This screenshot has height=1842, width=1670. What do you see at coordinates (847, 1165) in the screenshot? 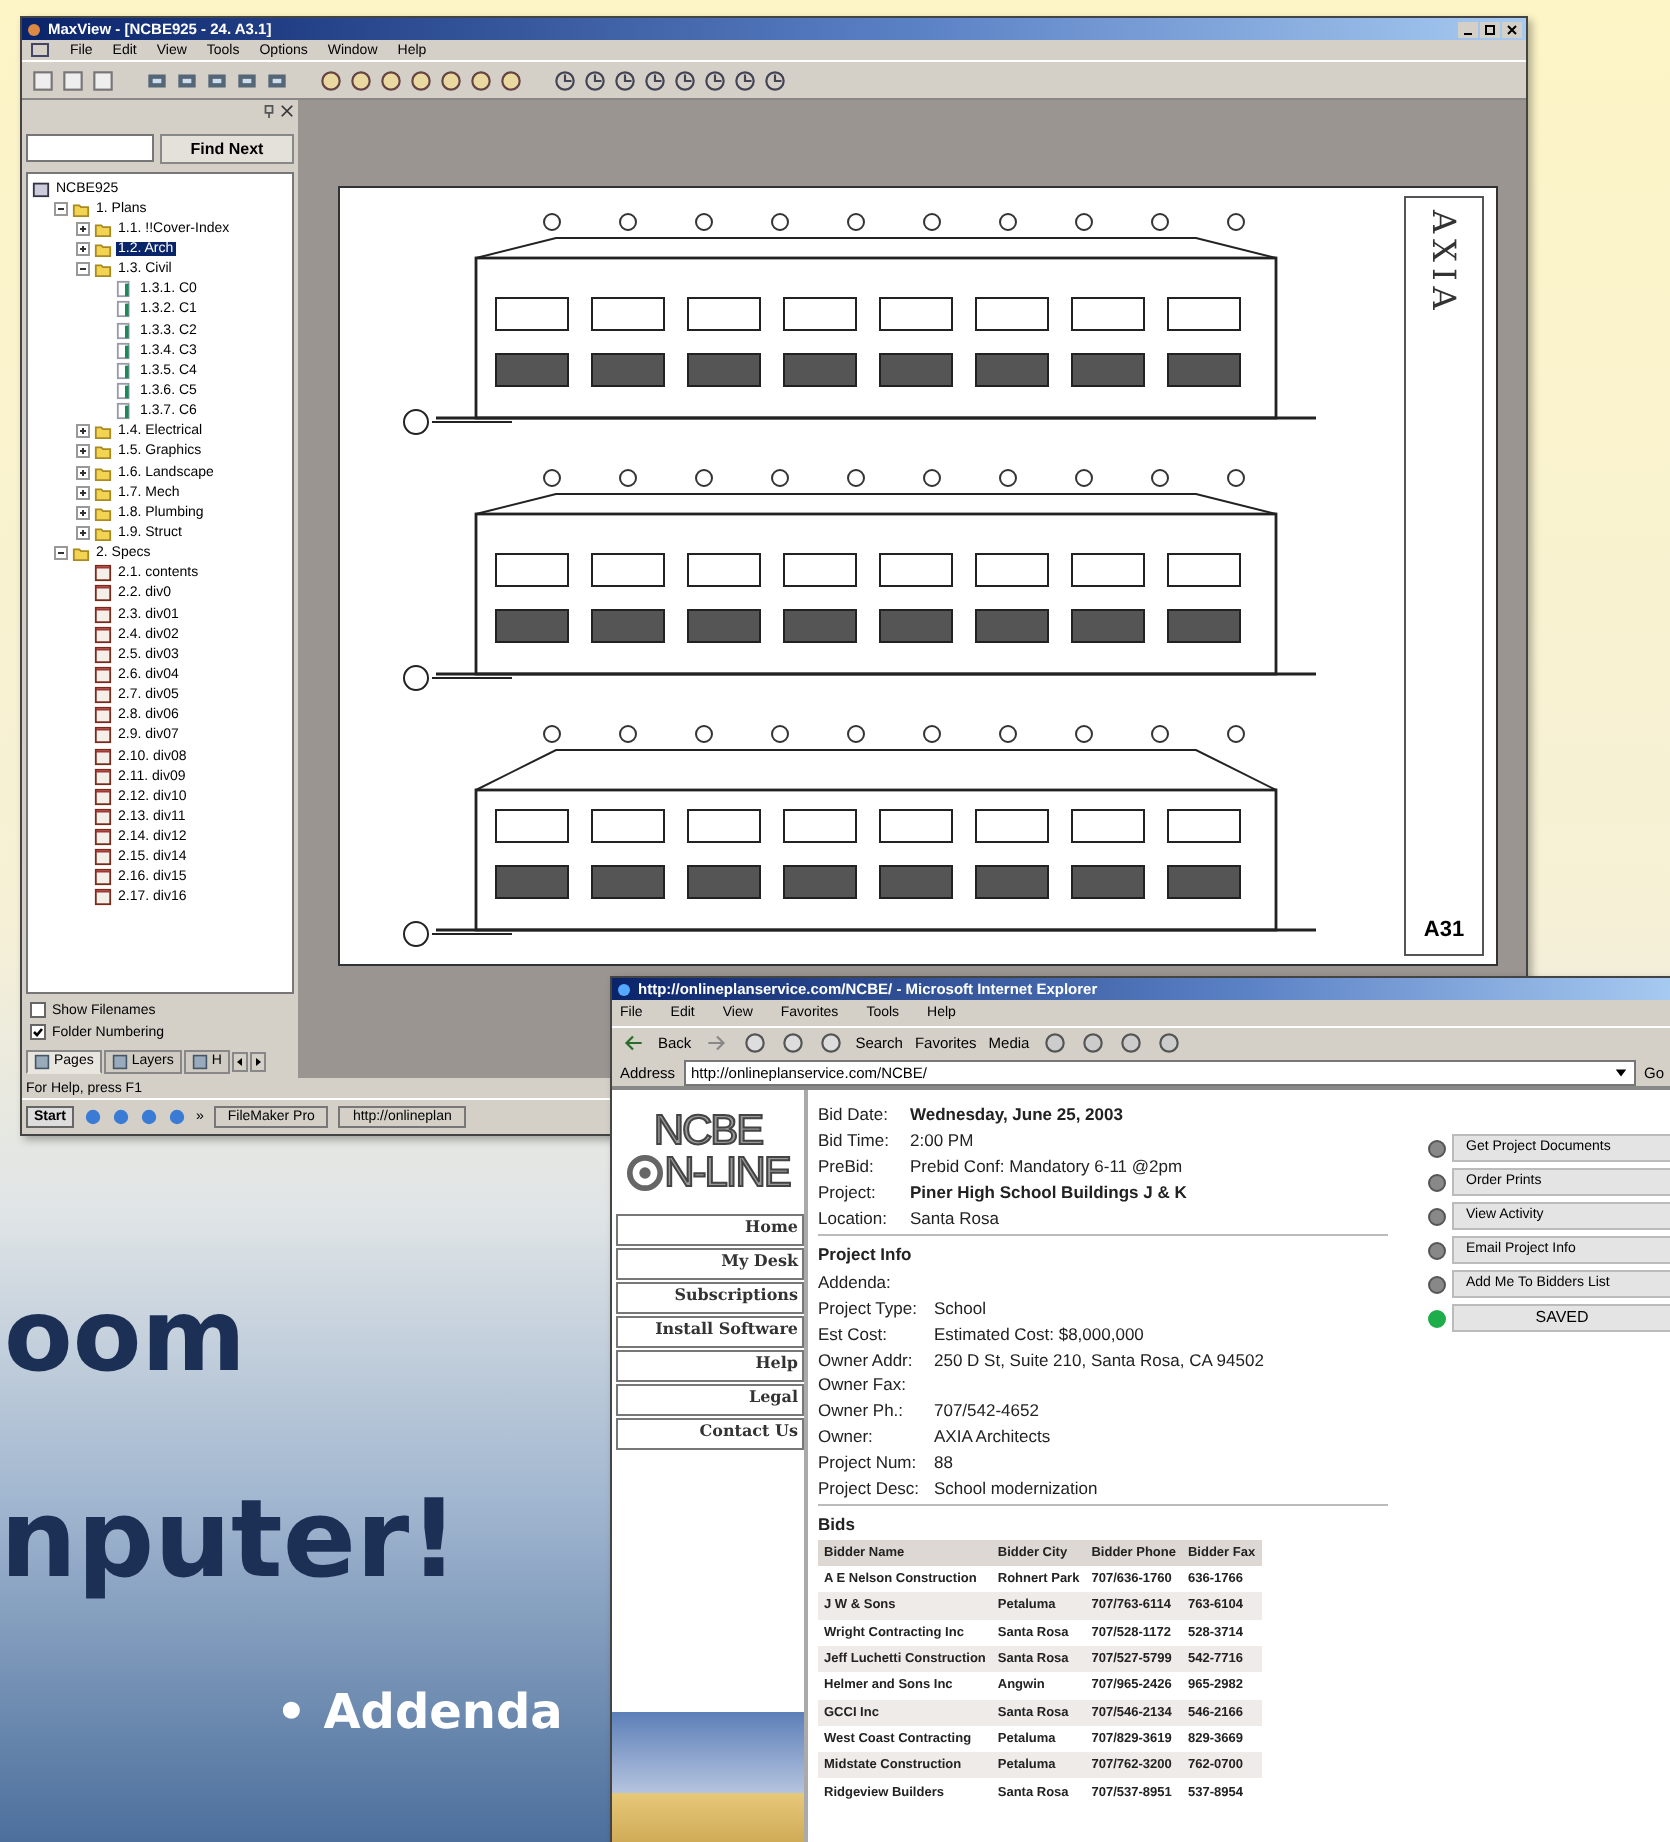
I see `field-label: PreBid:` at bounding box center [847, 1165].